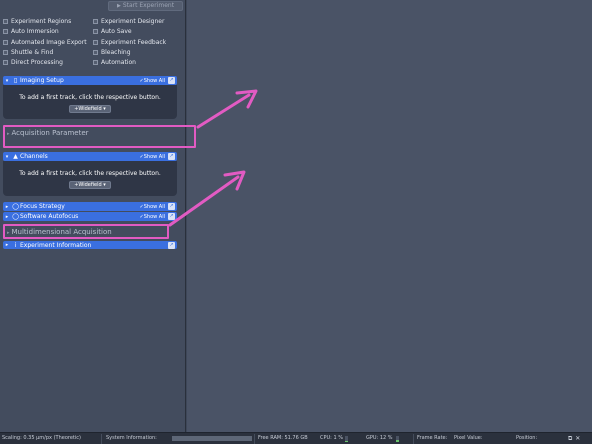 The height and width of the screenshot is (444, 592). What do you see at coordinates (207, 198) in the screenshot?
I see `annotation-arrow-lower` at bounding box center [207, 198].